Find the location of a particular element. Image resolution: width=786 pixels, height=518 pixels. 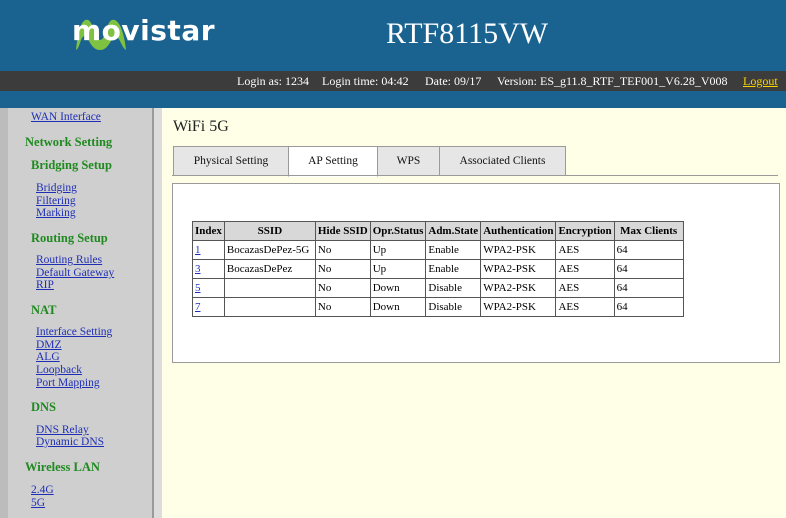

sidebar-item-rip: RIP is located at coordinates (45, 285).